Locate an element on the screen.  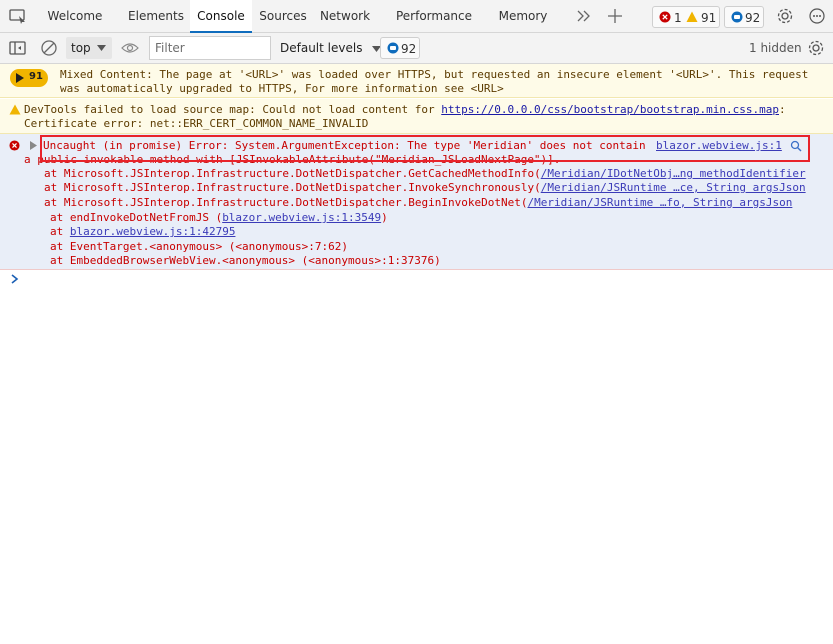
error-source-link: blazor.webview.js:1 is located at coordinates (719, 146).